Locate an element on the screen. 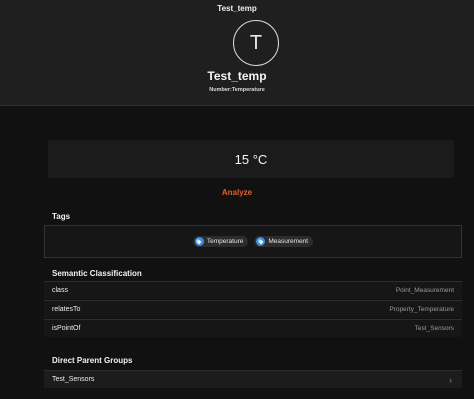  semantic-key: relatesTo is located at coordinates (66, 309).